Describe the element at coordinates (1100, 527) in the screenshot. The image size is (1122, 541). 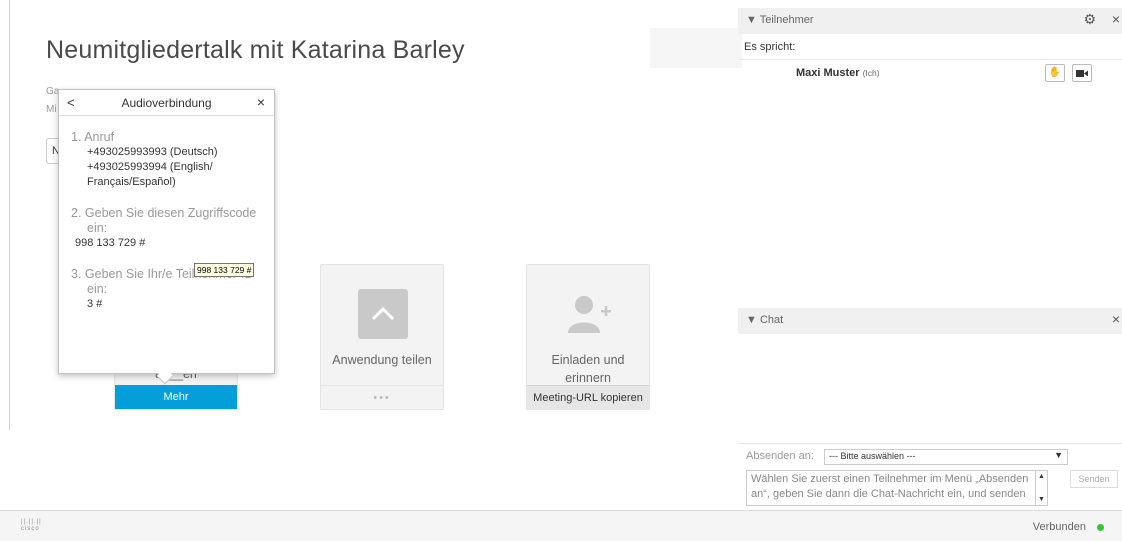
I see `connection-status-dot` at that location.